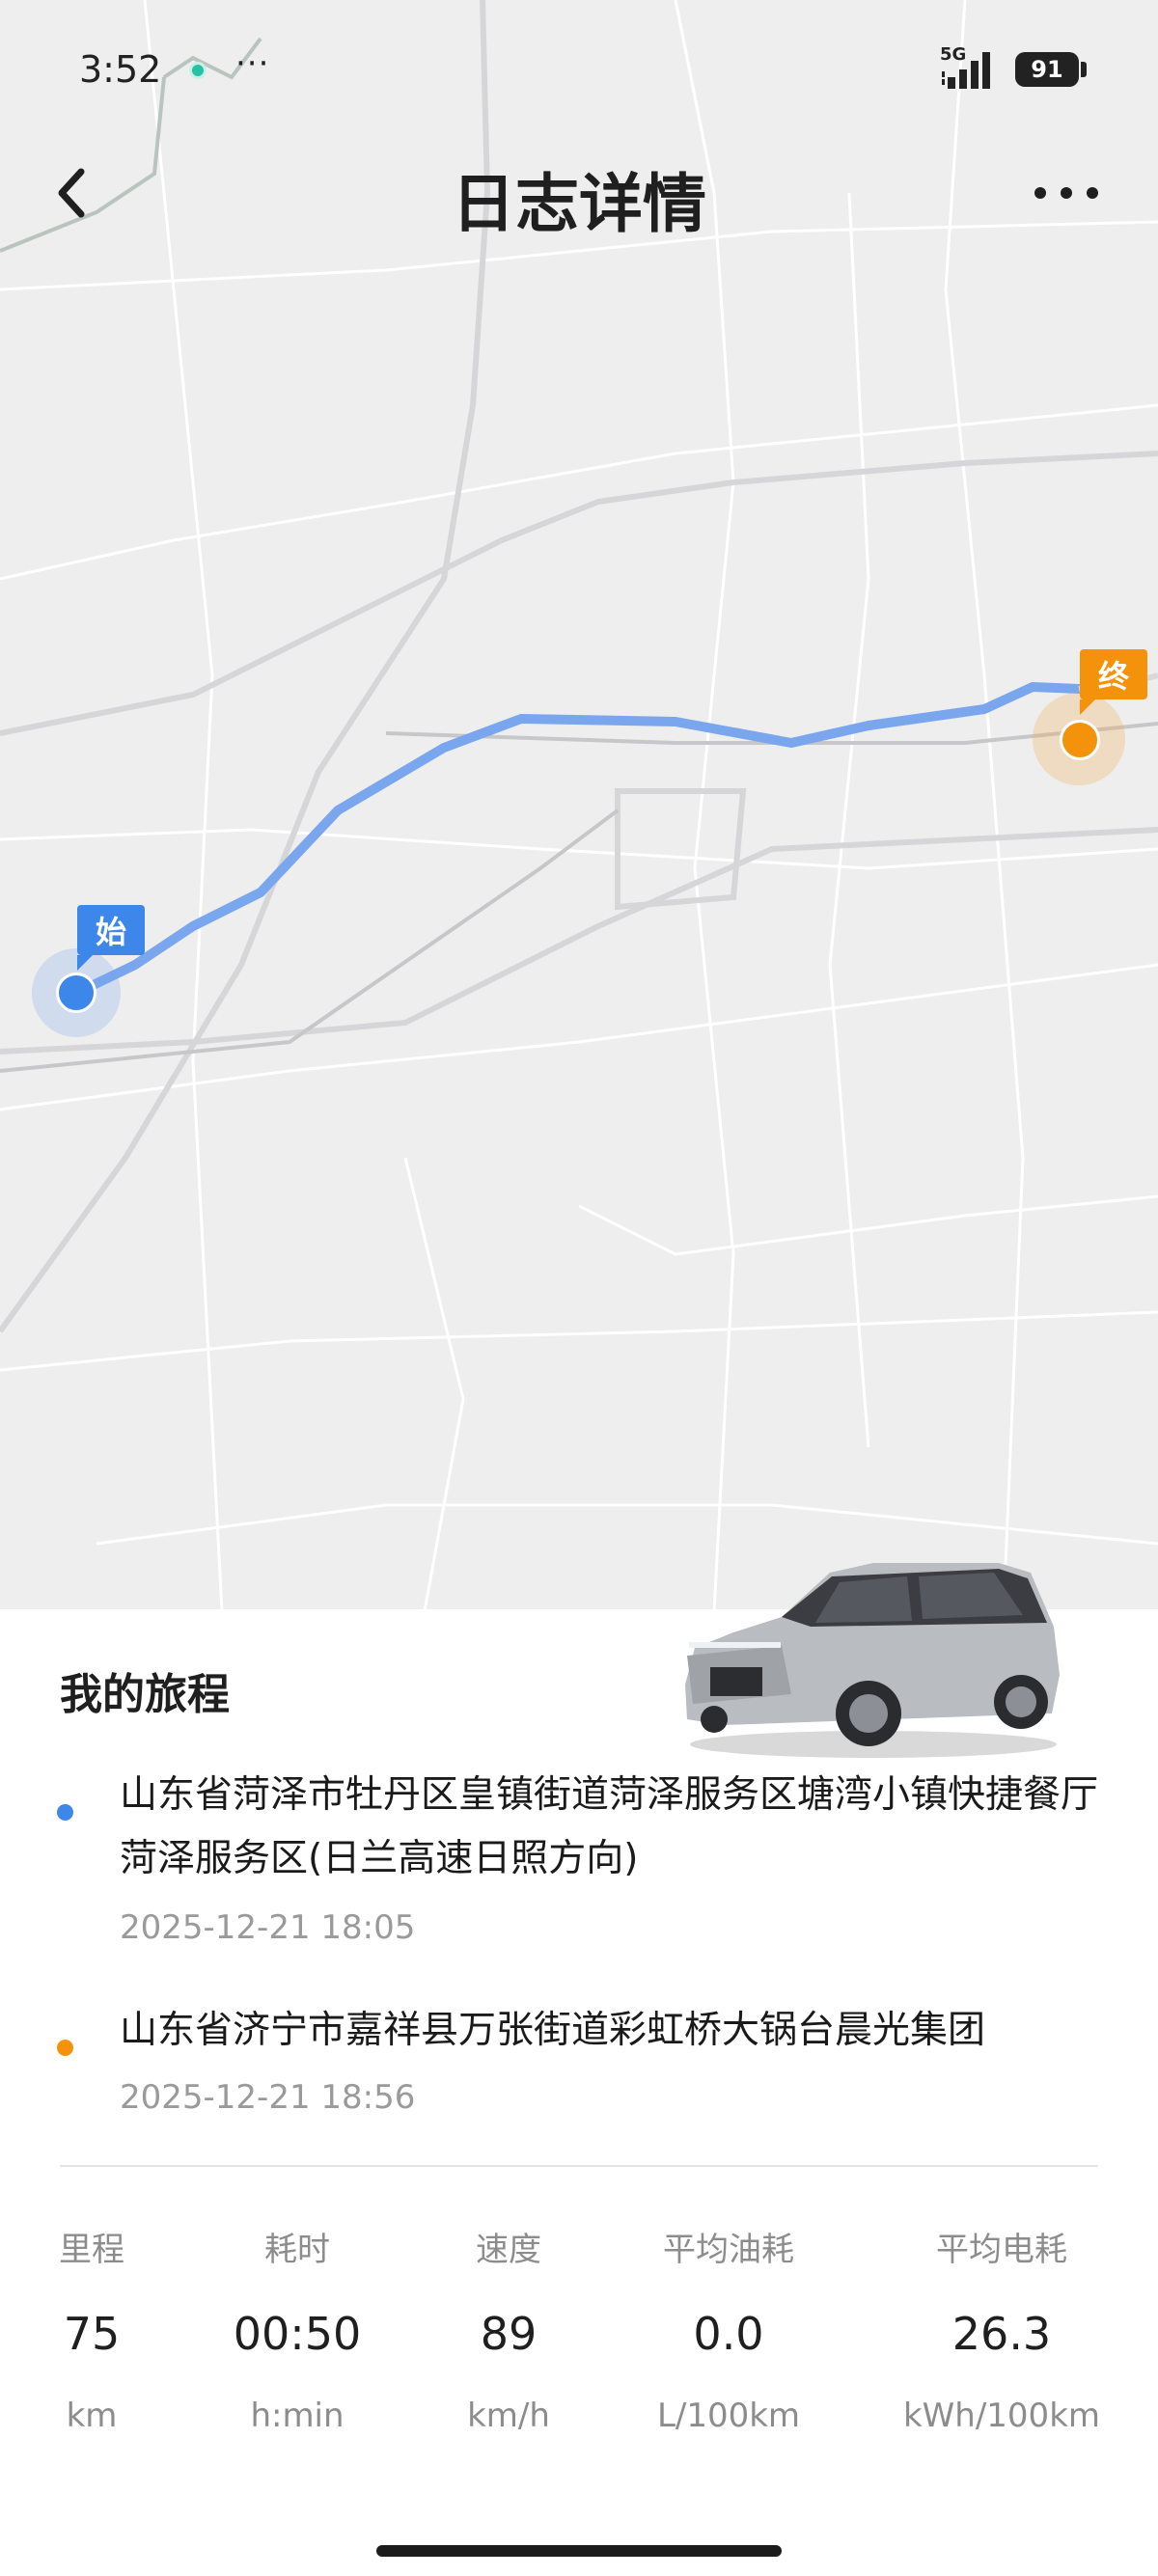 This screenshot has width=1158, height=2576. Describe the element at coordinates (252, 64) in the screenshot. I see `status-more-icon: ···` at that location.